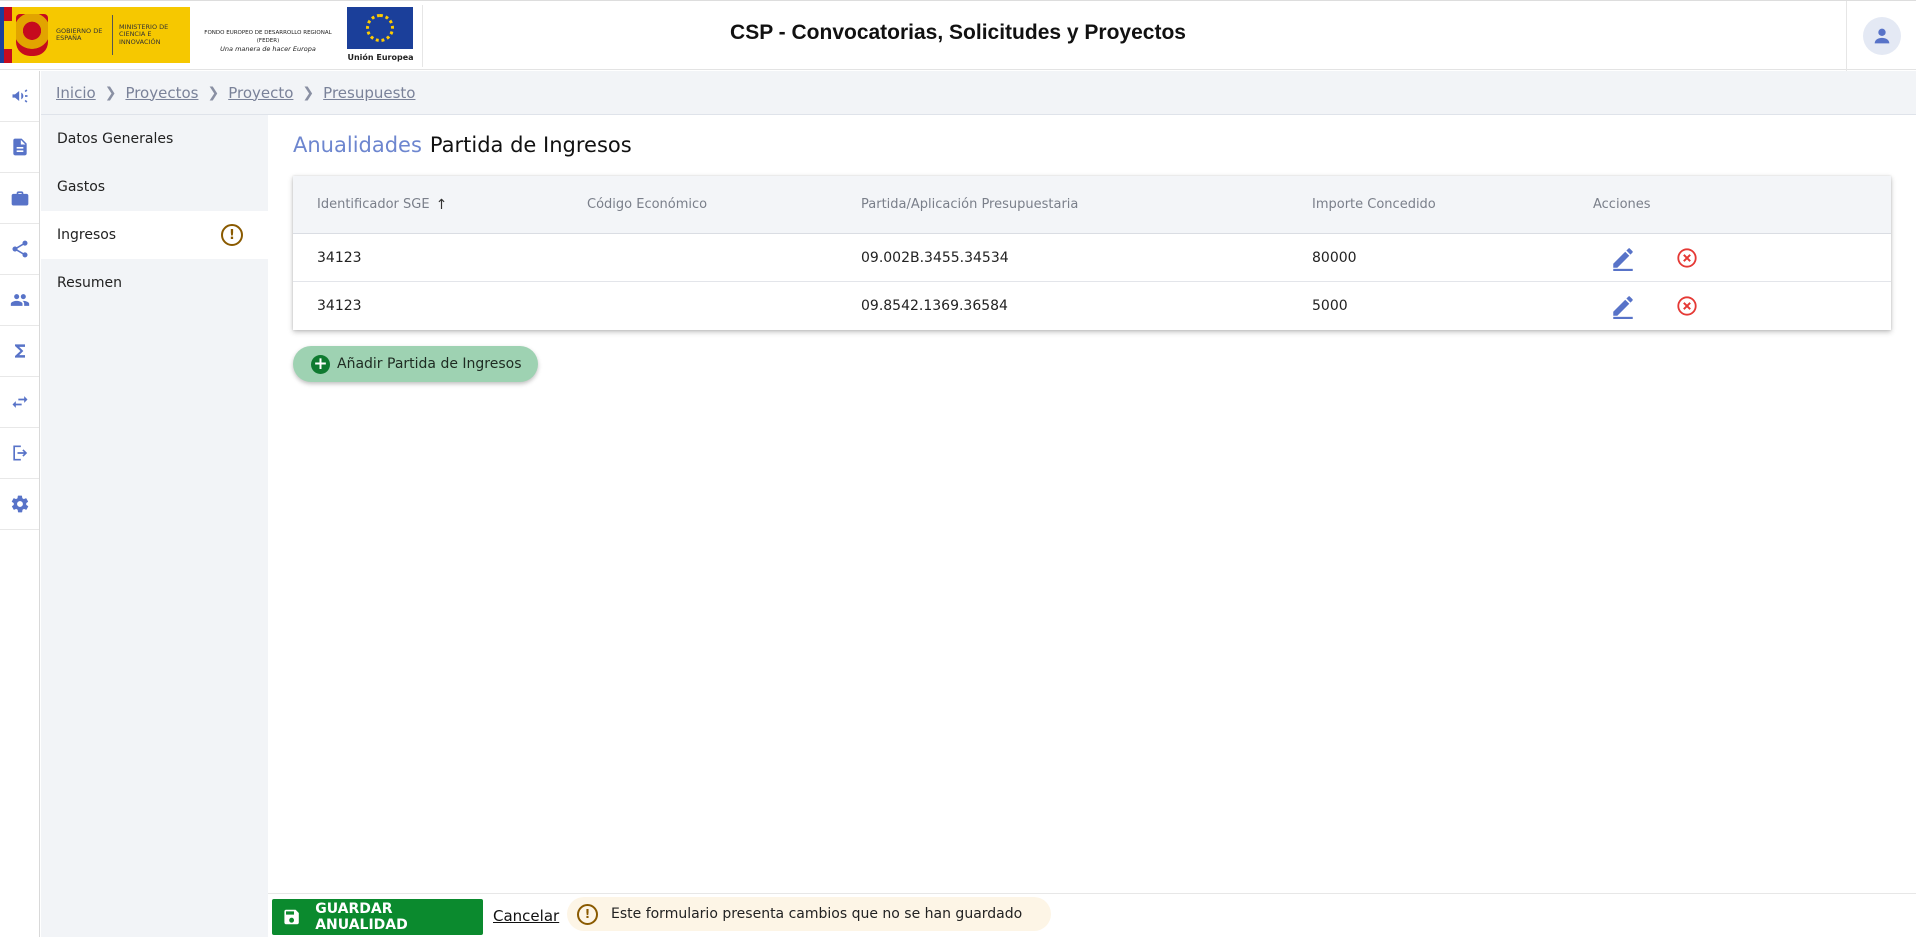 The height and width of the screenshot is (937, 1916). What do you see at coordinates (161, 93) in the screenshot?
I see `breadcrumb-proyectos: Proyectos` at bounding box center [161, 93].